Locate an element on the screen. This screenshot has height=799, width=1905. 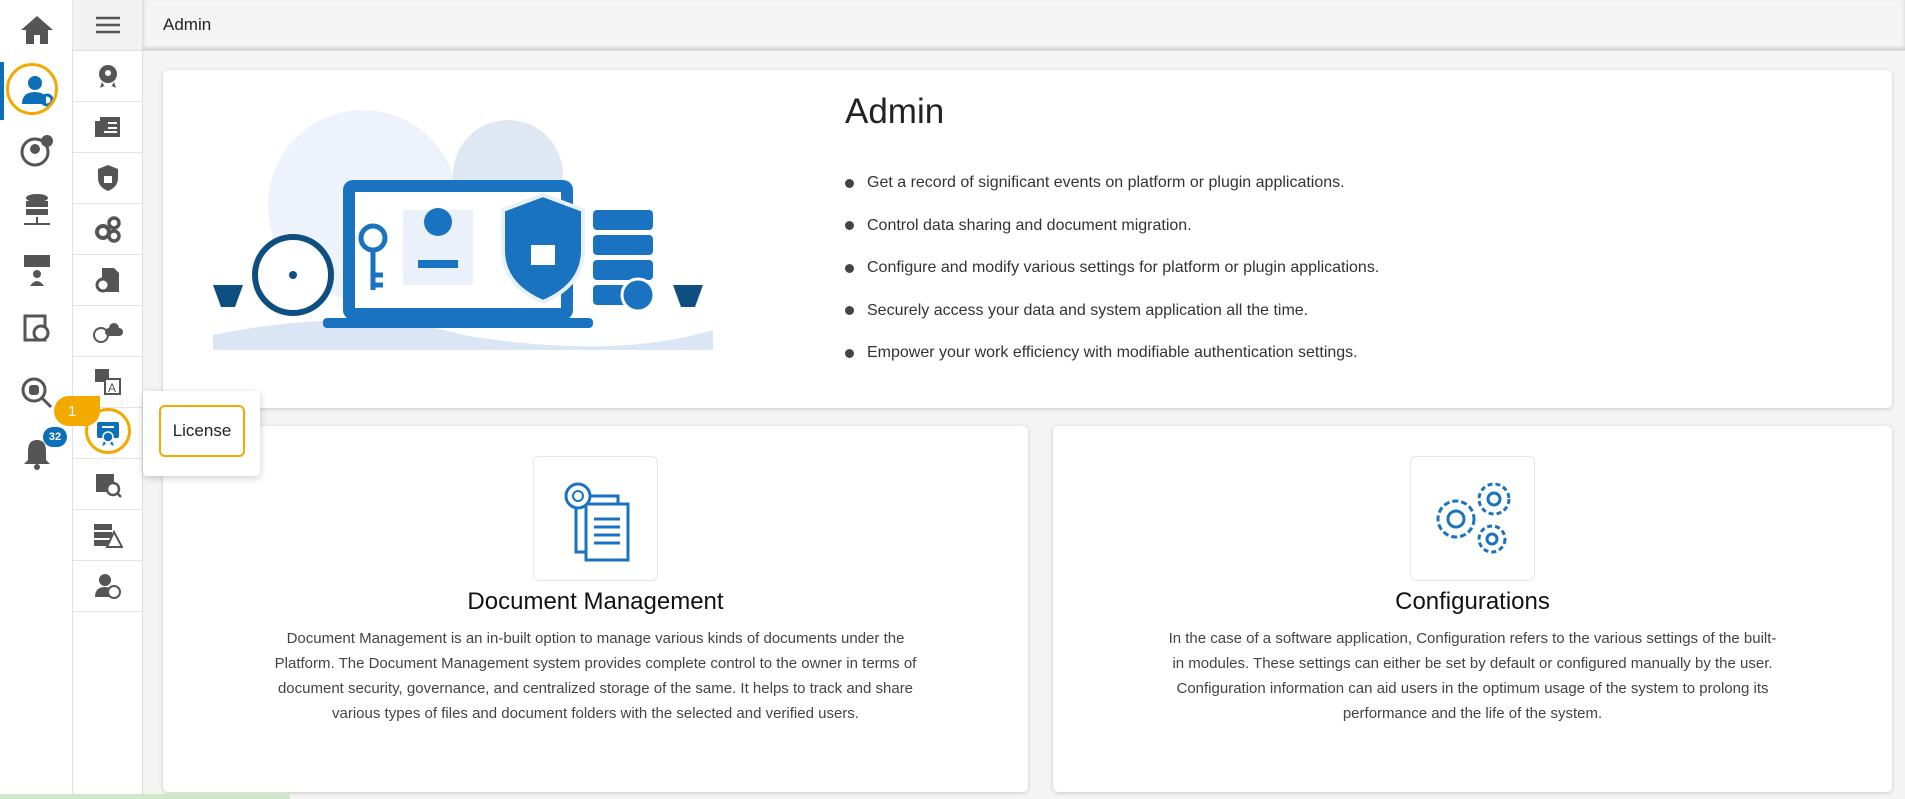
calendar-search-icon is located at coordinates (107, 484).